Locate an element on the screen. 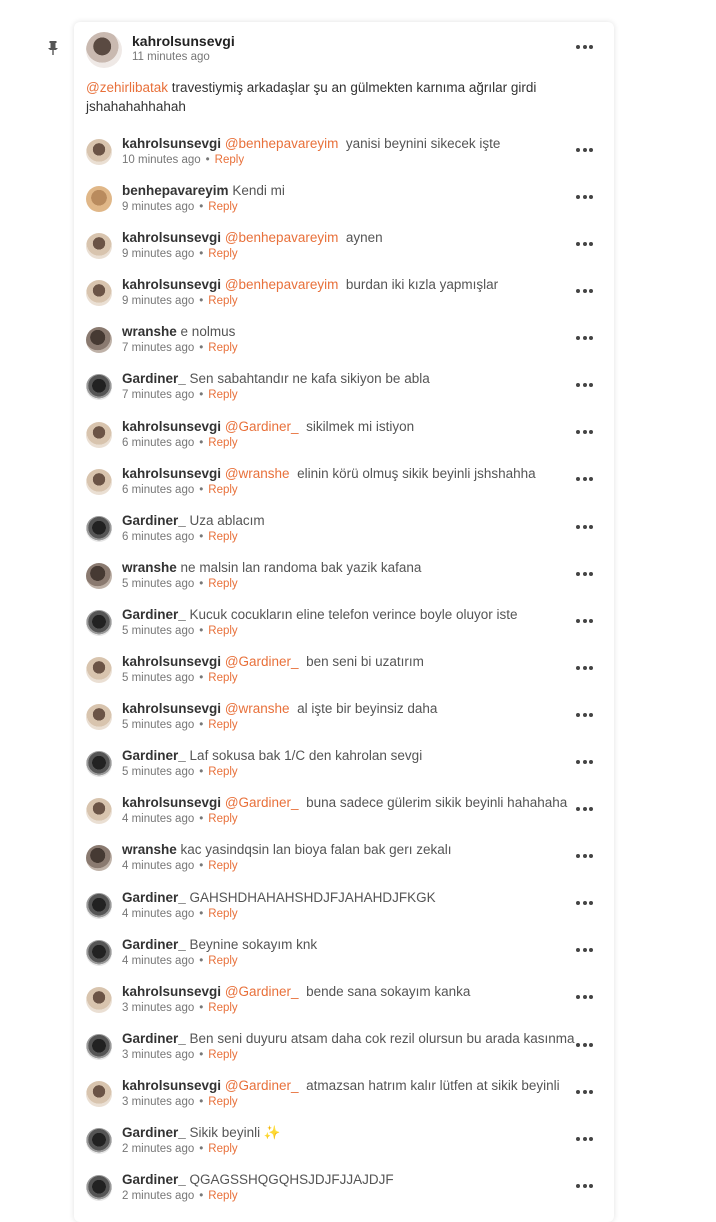 The image size is (716, 1222). post-author: kahrolsunsevgi is located at coordinates (183, 41).